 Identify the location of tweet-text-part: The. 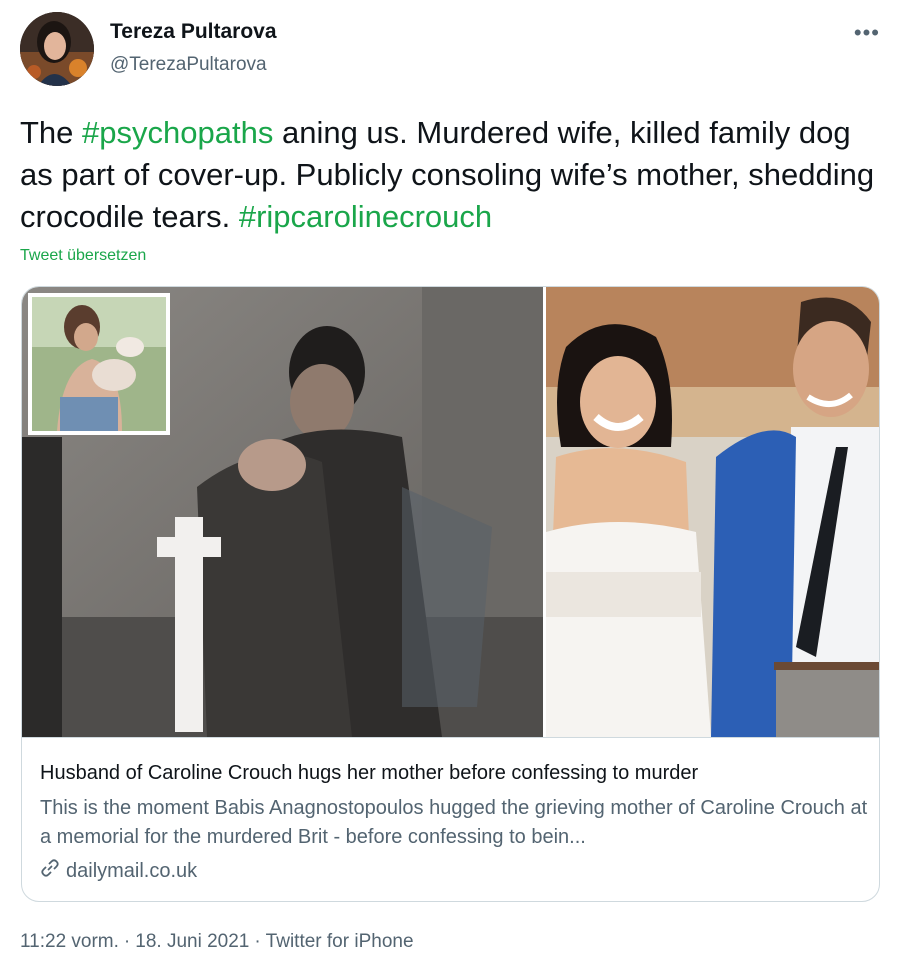
(51, 132).